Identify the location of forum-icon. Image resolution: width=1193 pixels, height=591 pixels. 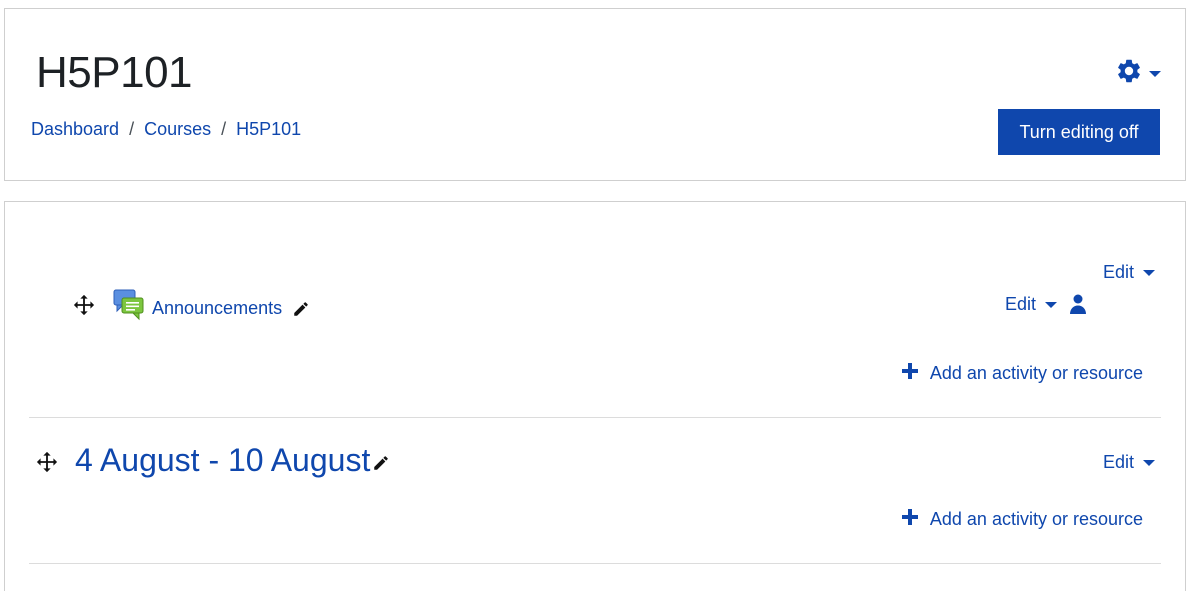
(129, 307).